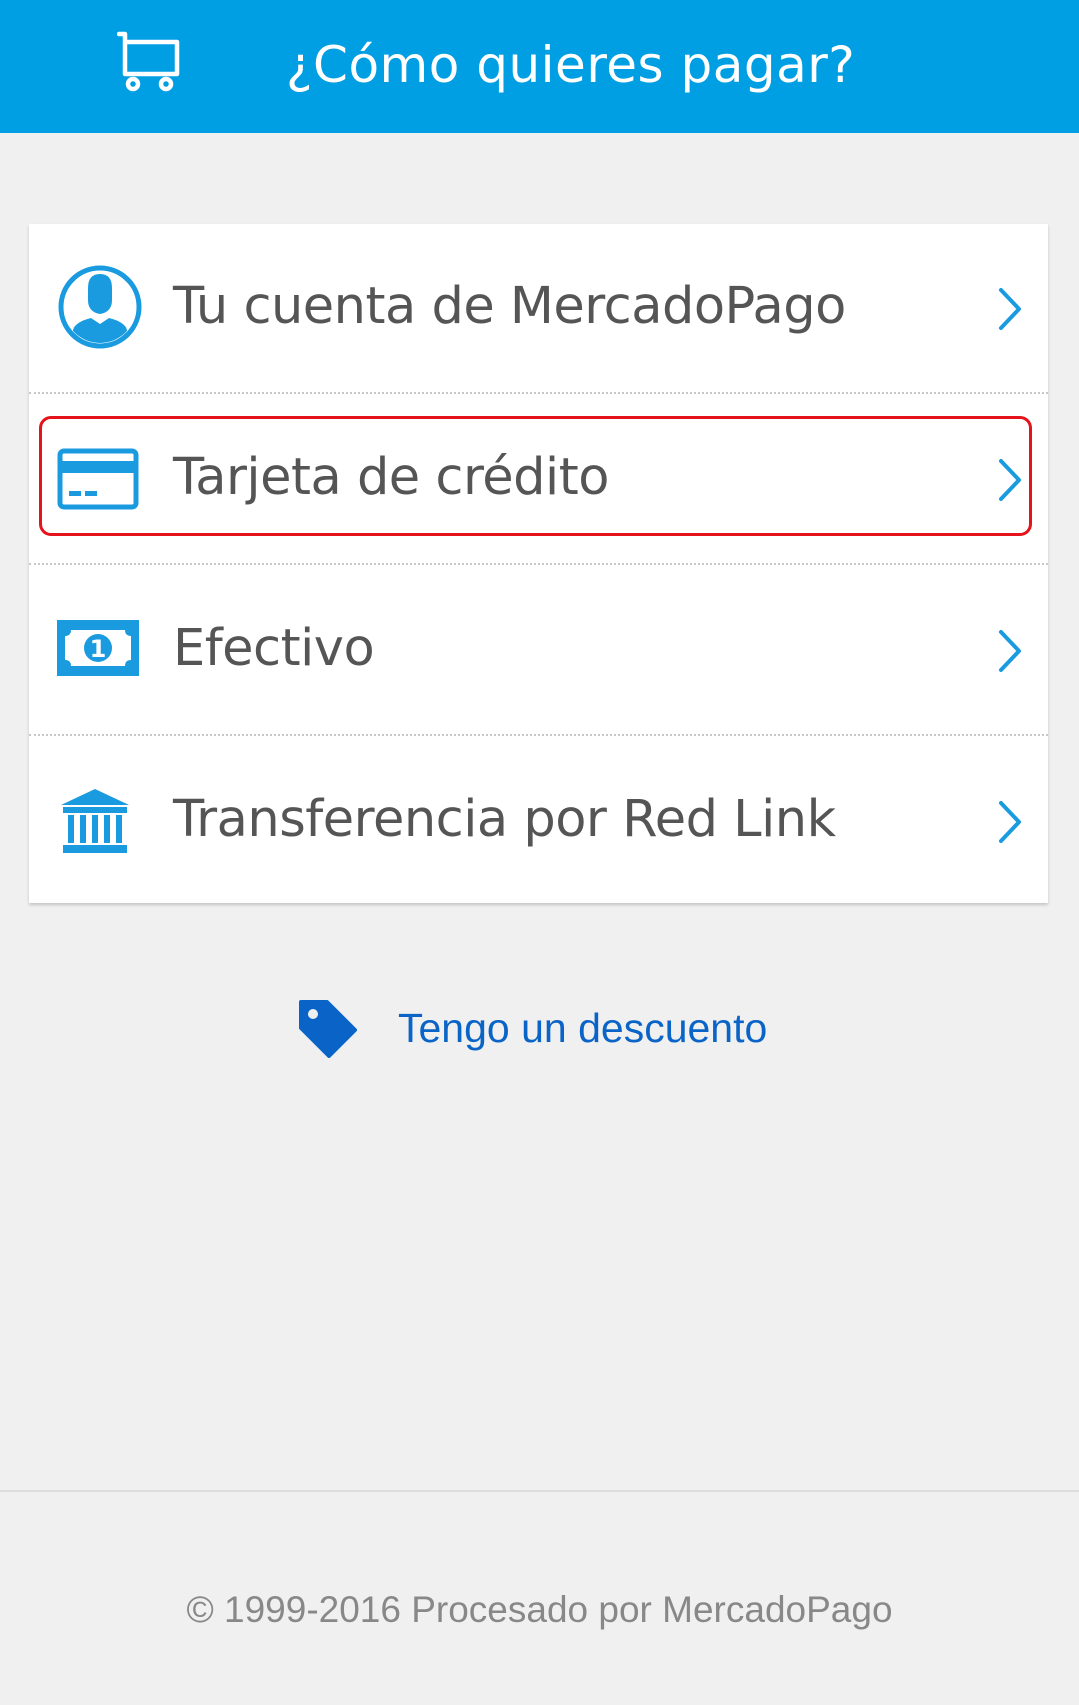 The image size is (1079, 1705). Describe the element at coordinates (98, 479) in the screenshot. I see `credit-card-icon` at that location.